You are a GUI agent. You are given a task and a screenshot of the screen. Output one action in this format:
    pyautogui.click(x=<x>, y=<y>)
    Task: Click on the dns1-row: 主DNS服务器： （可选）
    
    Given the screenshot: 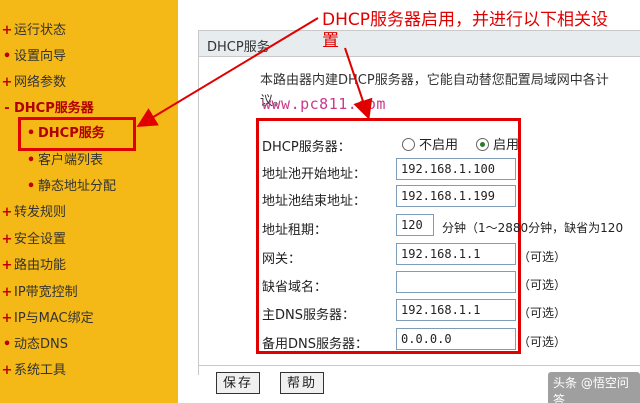 What is the action you would take?
    pyautogui.click(x=451, y=312)
    